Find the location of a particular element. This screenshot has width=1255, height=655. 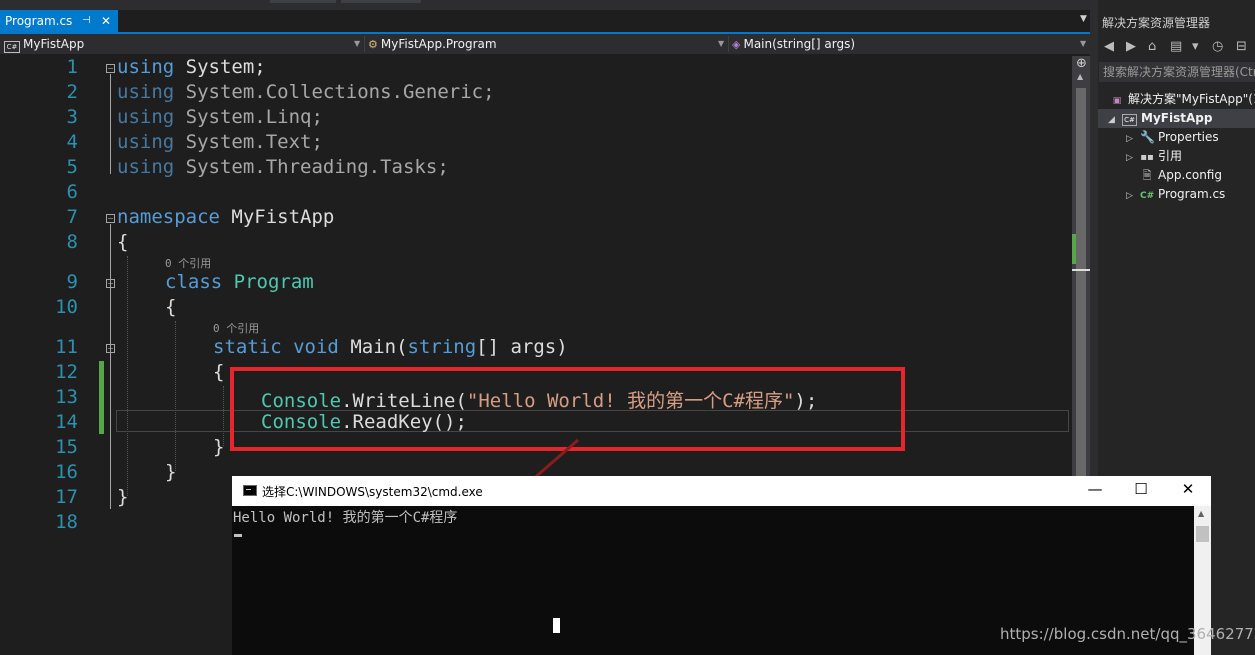

window-top-strip is located at coordinates (549, 5).